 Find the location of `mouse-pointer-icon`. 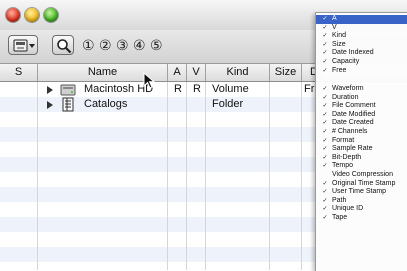

mouse-pointer-icon is located at coordinates (149, 80).